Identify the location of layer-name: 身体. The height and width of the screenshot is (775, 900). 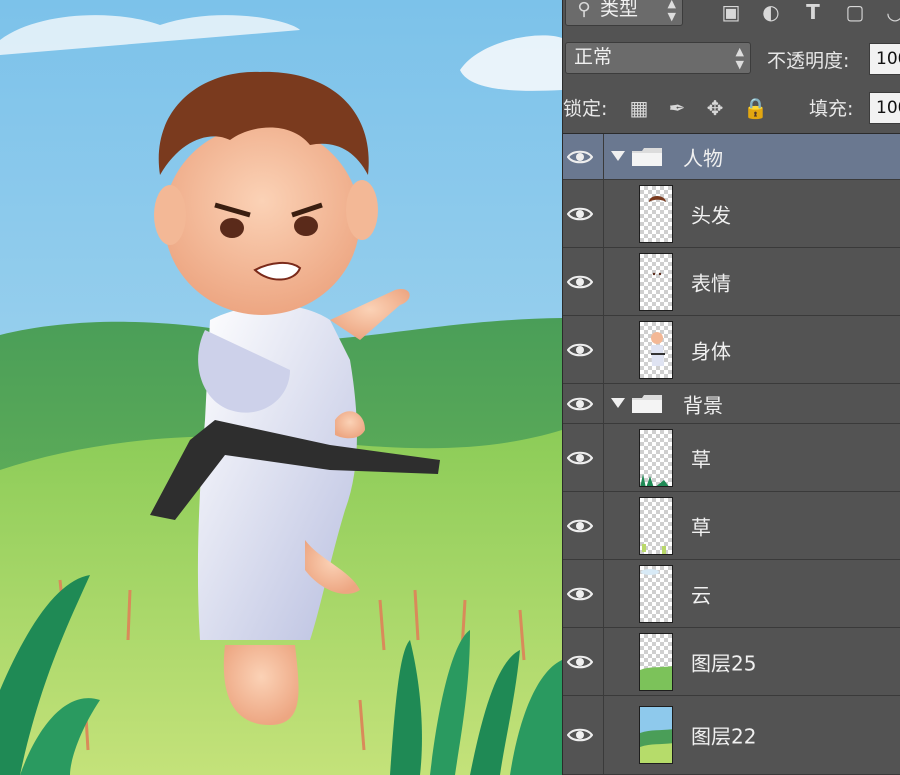
(711, 351).